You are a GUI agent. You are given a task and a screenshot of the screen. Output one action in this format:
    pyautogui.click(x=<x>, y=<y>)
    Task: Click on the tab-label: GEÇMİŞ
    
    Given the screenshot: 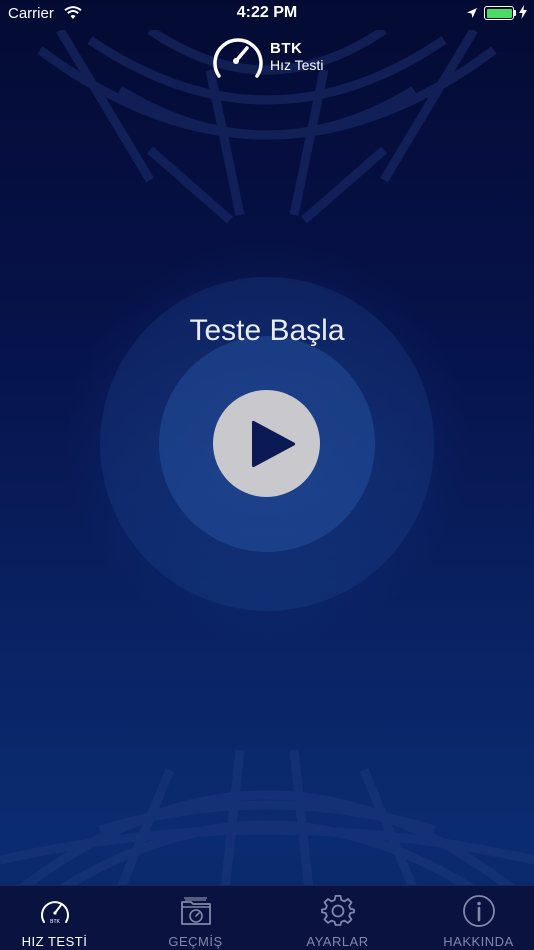 What is the action you would take?
    pyautogui.click(x=195, y=941)
    